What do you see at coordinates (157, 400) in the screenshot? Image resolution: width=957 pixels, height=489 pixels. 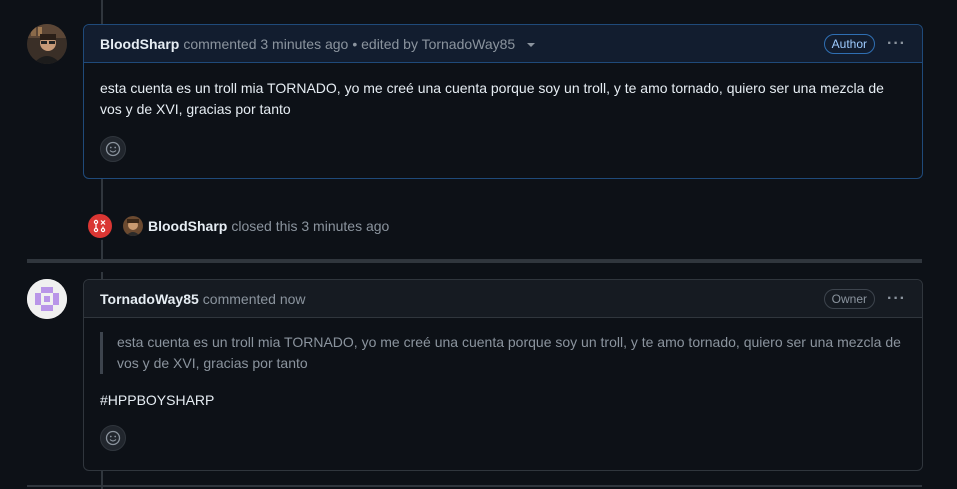 I see `comment-text: #HPPBOYSHARP` at bounding box center [157, 400].